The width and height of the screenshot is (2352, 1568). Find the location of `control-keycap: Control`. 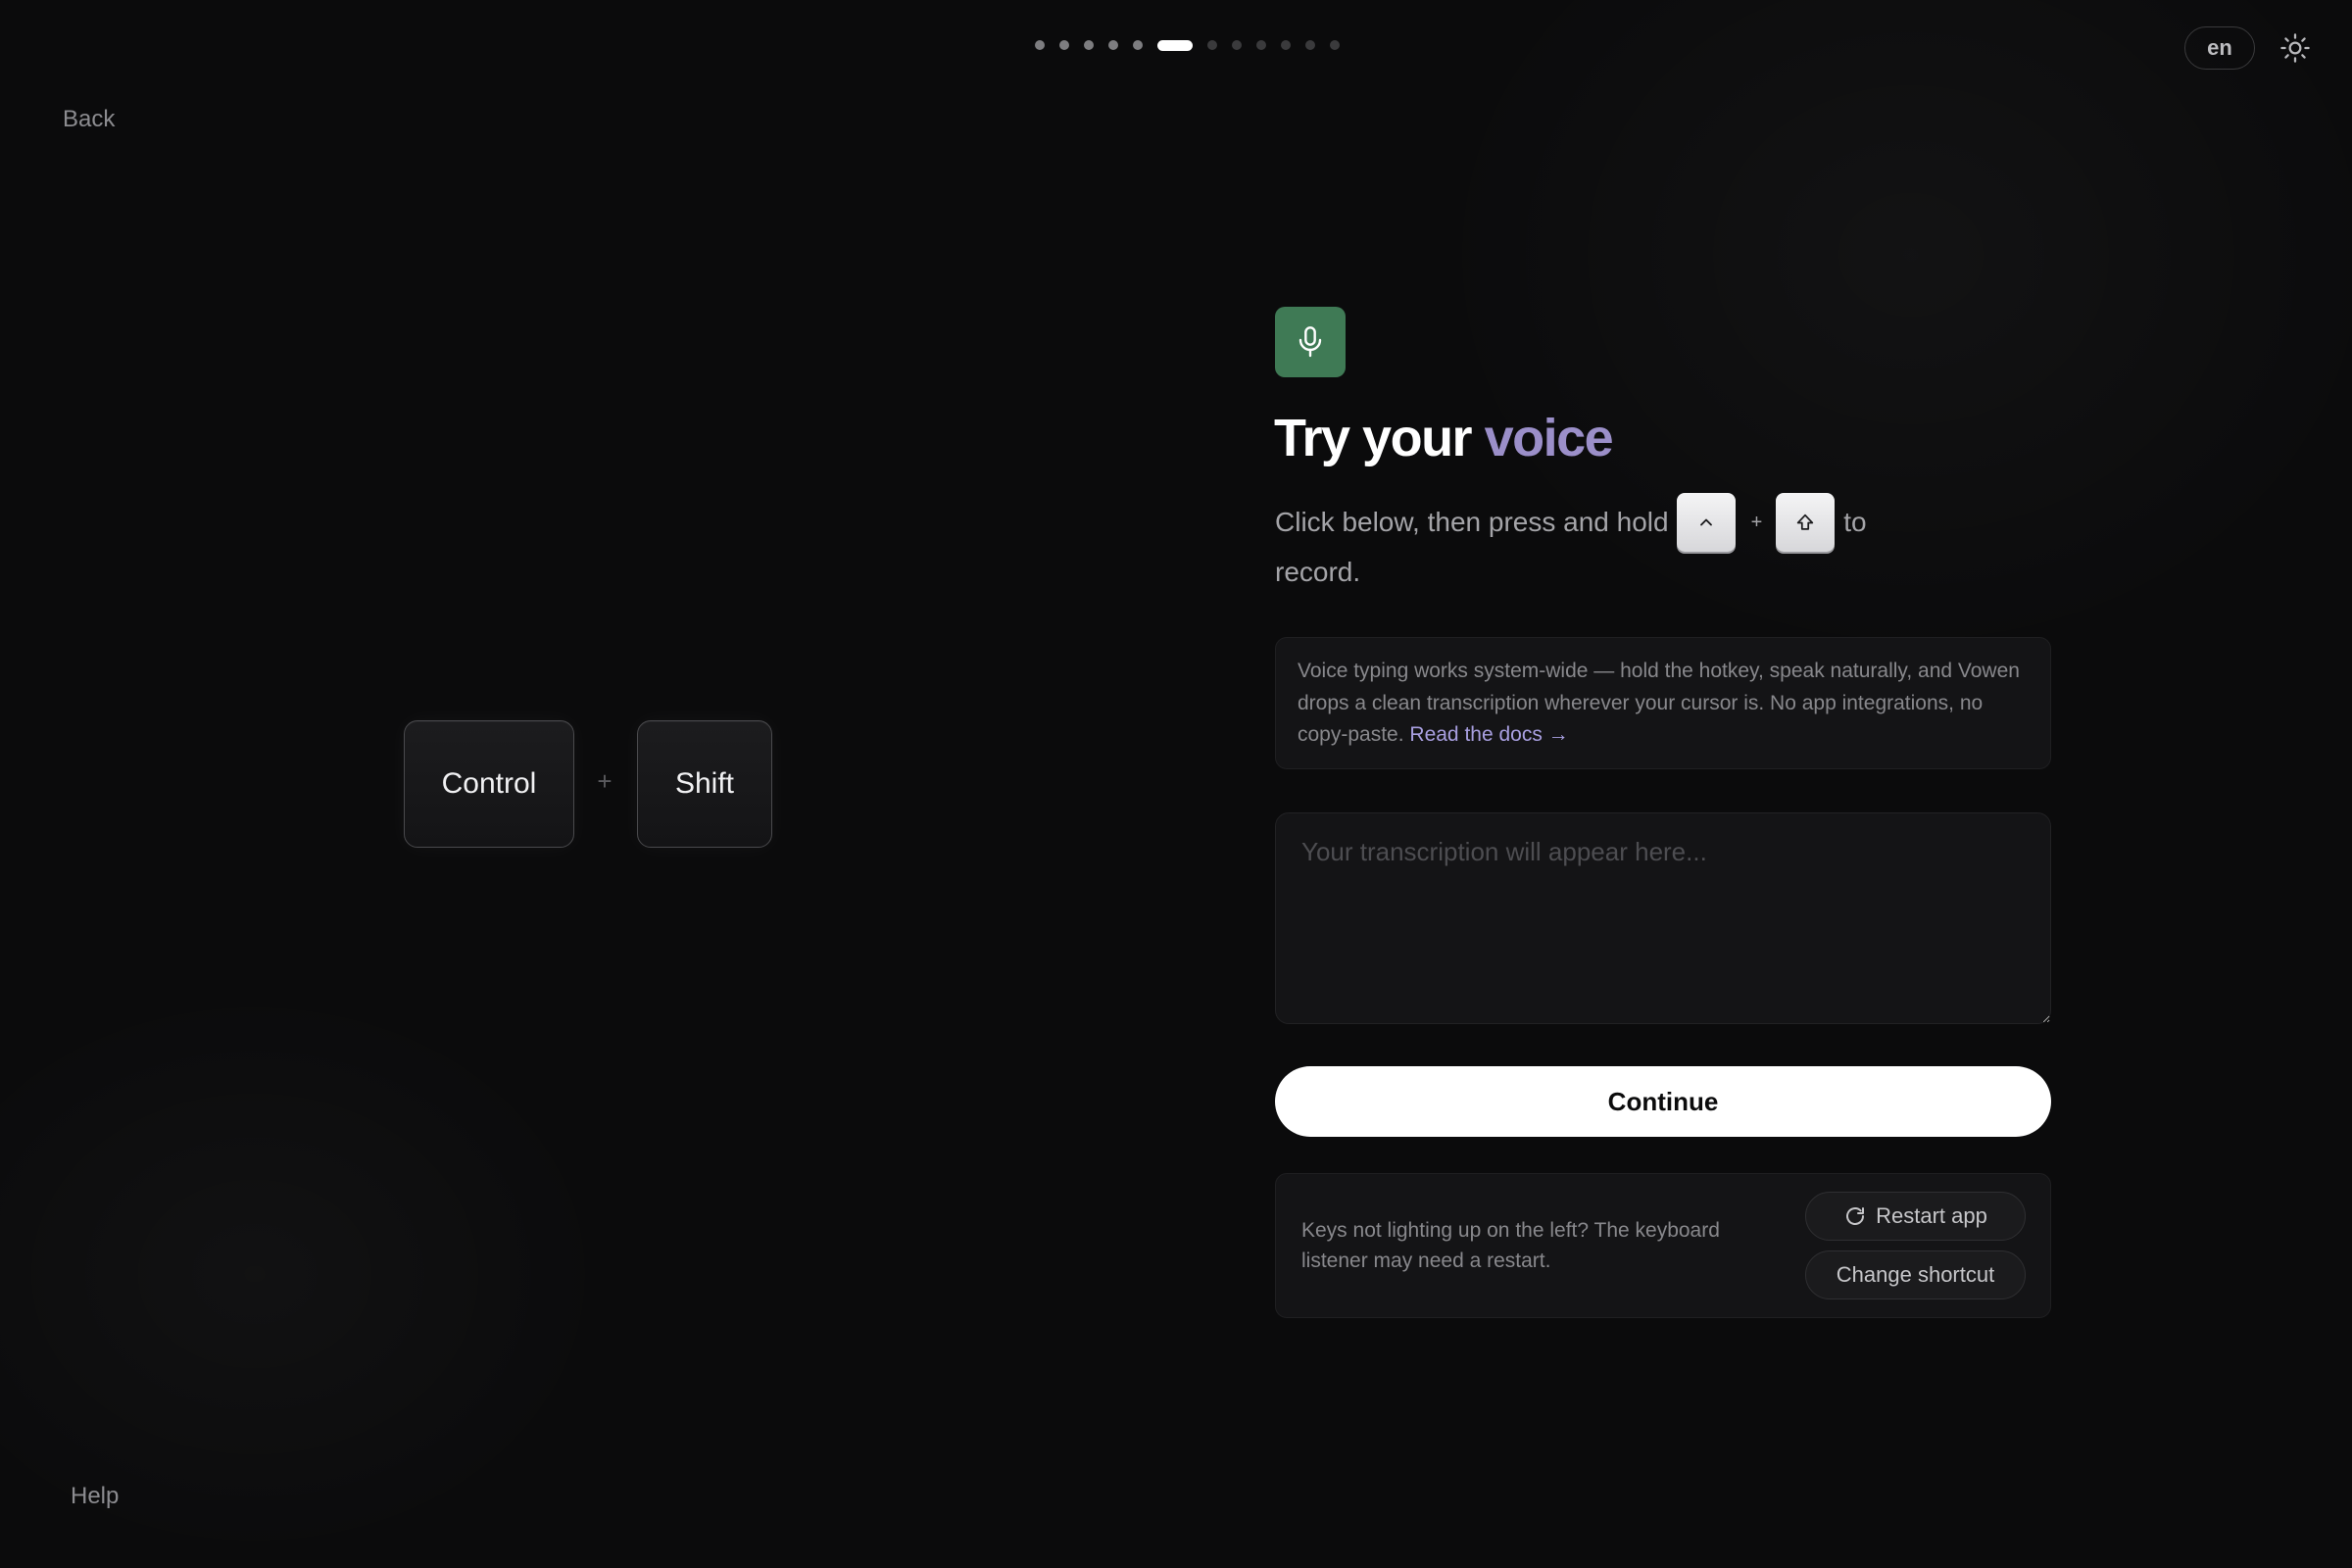

control-keycap: Control is located at coordinates (489, 784).